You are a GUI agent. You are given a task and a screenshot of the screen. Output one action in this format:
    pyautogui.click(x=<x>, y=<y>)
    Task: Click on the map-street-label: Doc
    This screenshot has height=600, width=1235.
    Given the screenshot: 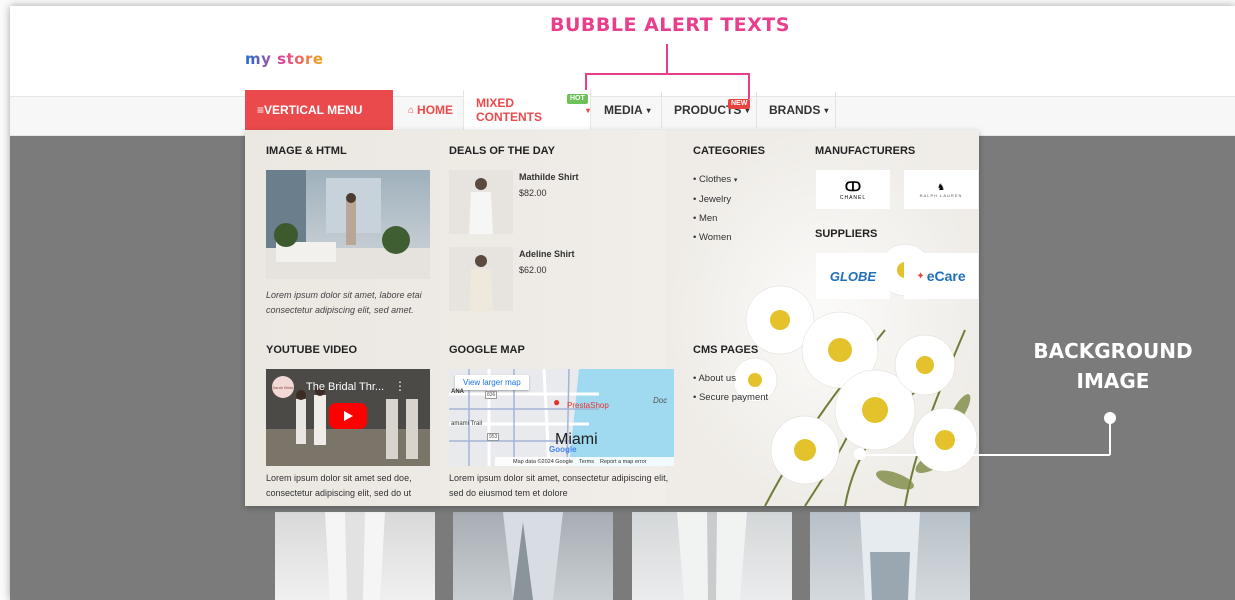 What is the action you would take?
    pyautogui.click(x=660, y=400)
    